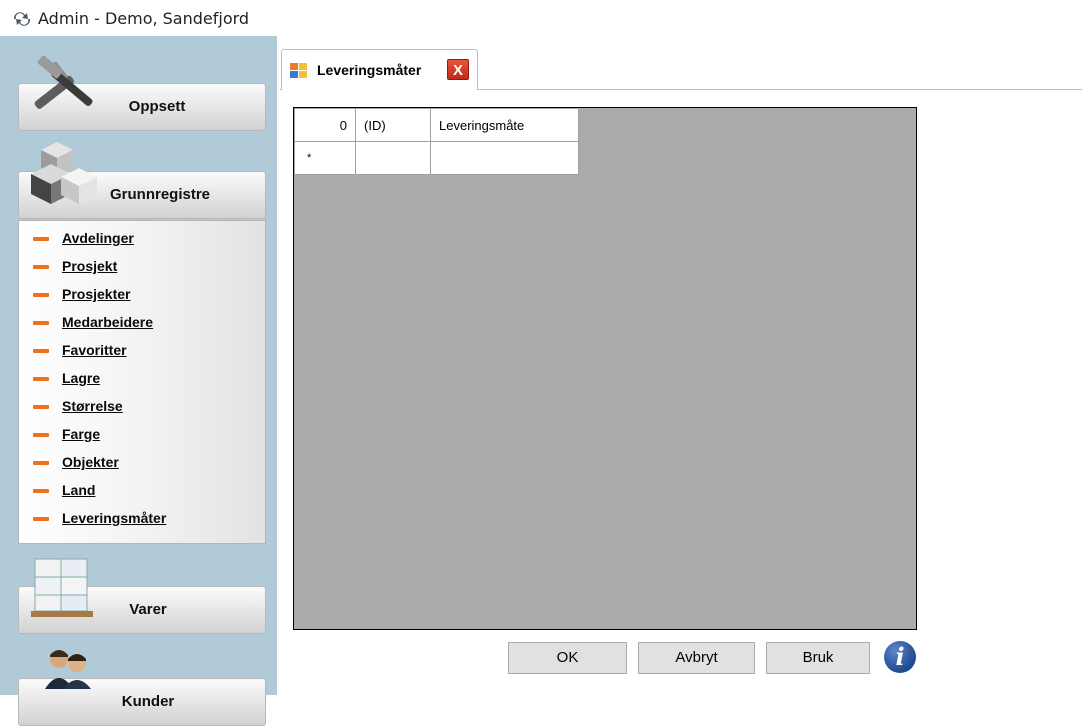 The height and width of the screenshot is (726, 1082). I want to click on menu-link-leveringsmater: Leveringsmåter, so click(114, 518).